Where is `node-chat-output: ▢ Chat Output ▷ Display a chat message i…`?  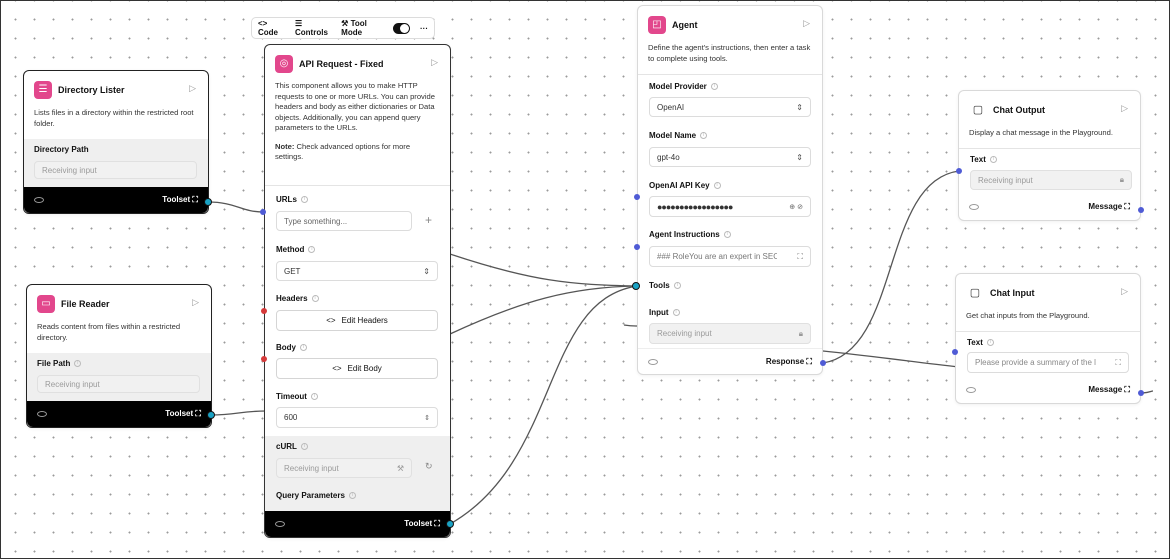 node-chat-output: ▢ Chat Output ▷ Display a chat message i… is located at coordinates (1049, 155).